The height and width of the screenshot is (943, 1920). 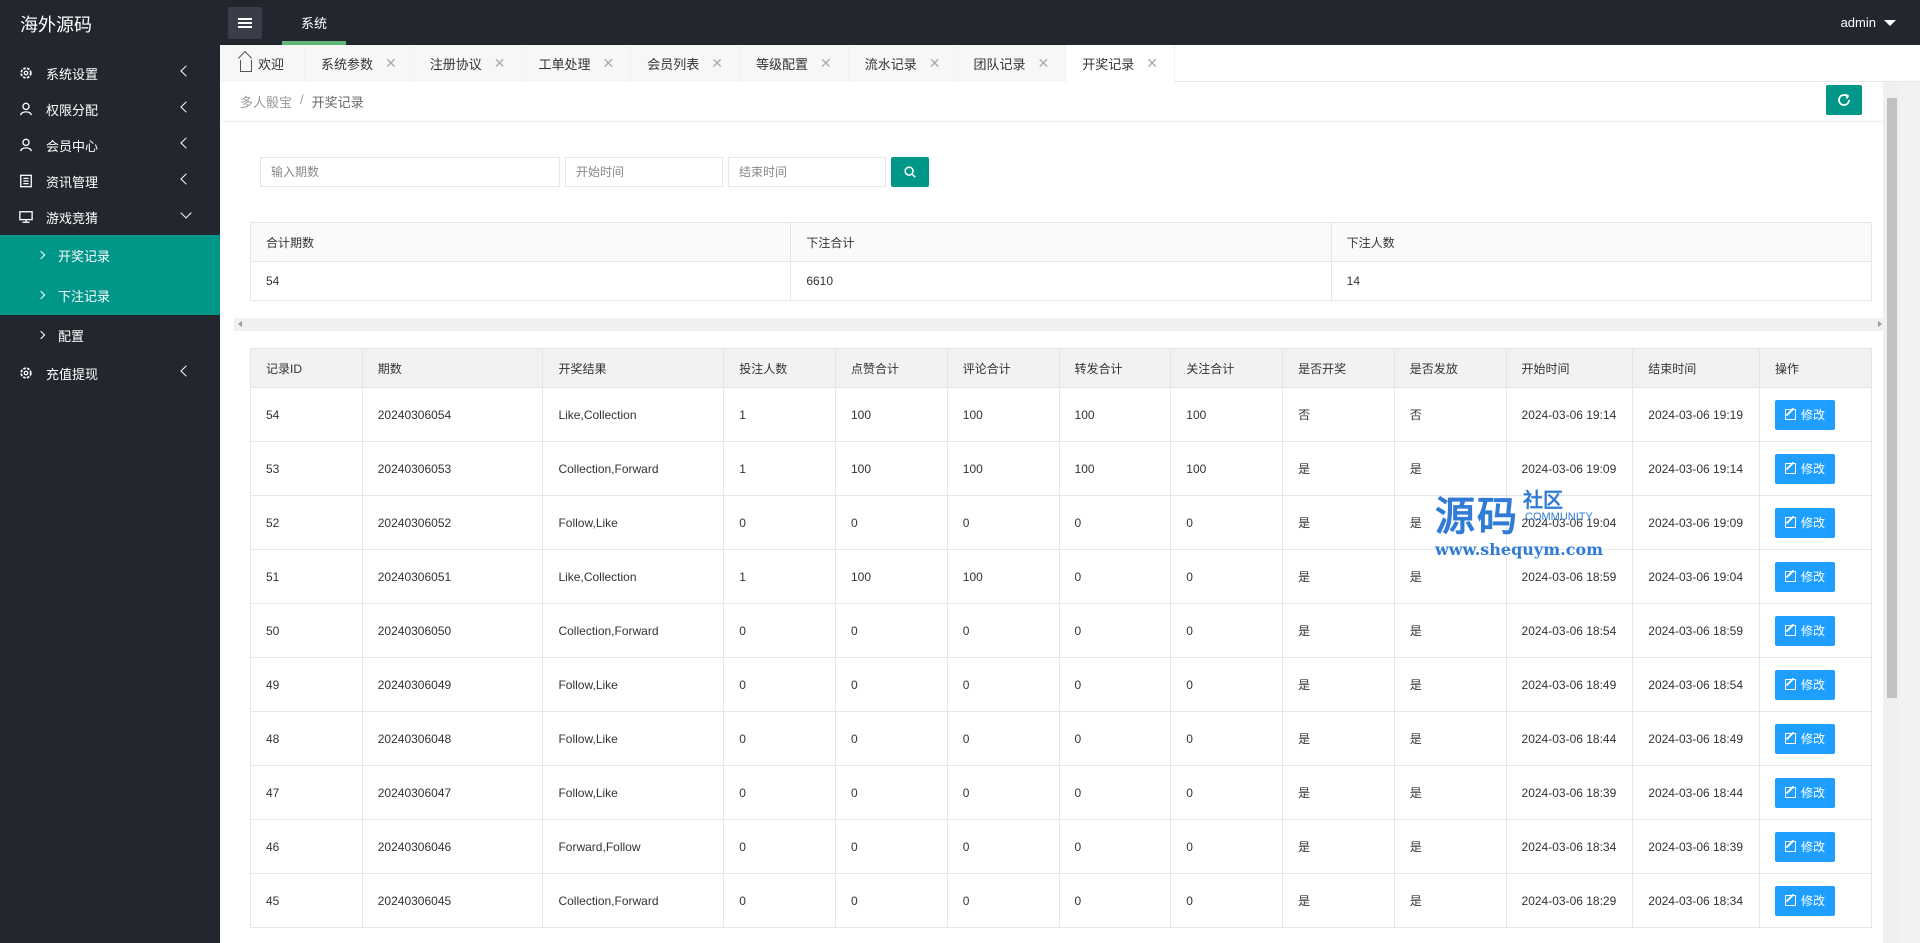 I want to click on table-cell: 46, so click(x=306, y=846).